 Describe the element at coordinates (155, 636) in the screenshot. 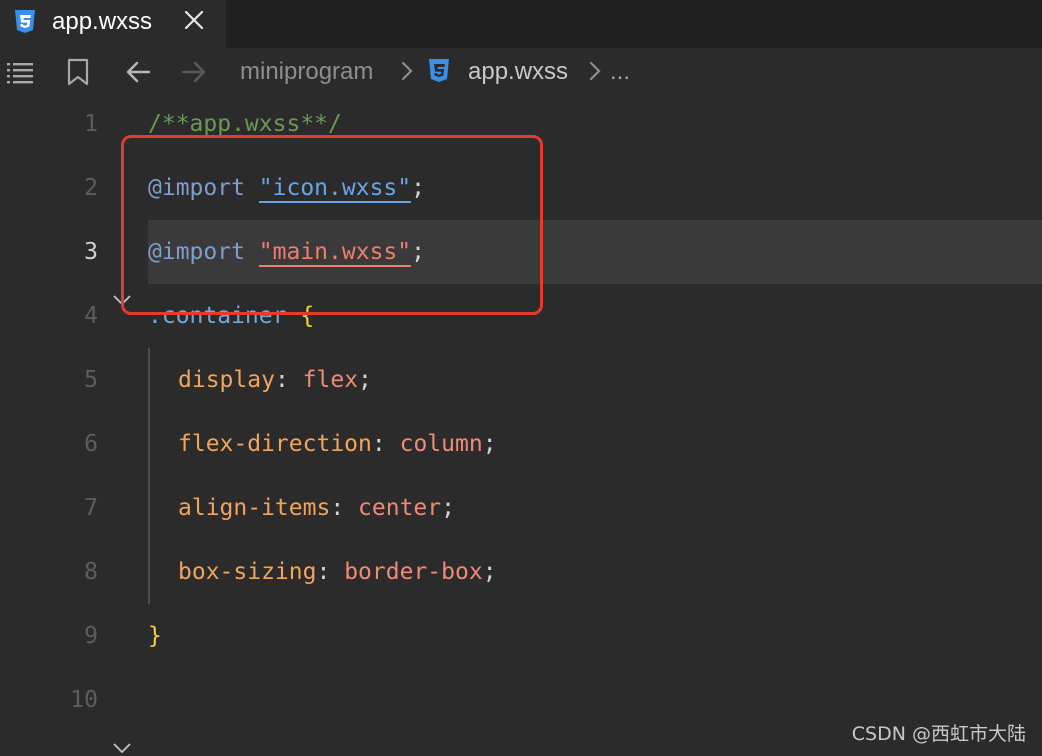

I see `brace: }` at that location.